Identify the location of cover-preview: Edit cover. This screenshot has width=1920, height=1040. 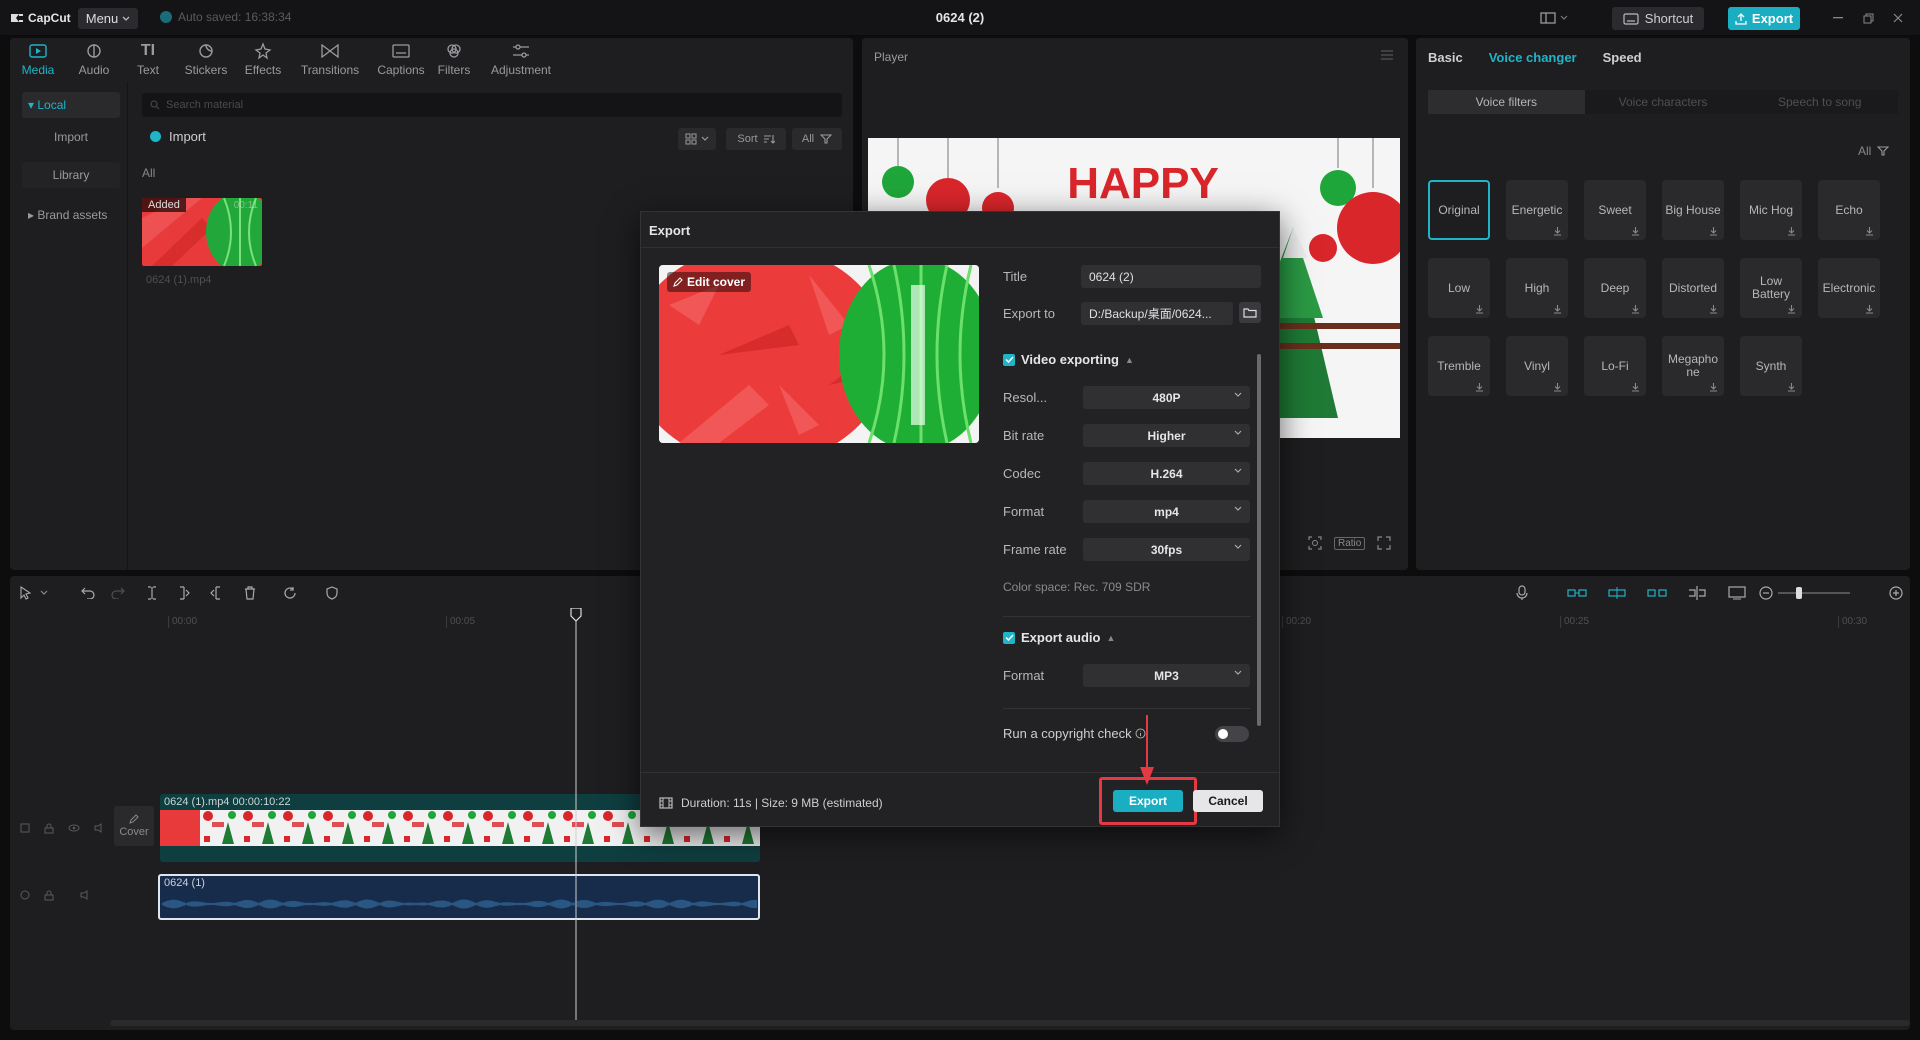
(819, 354).